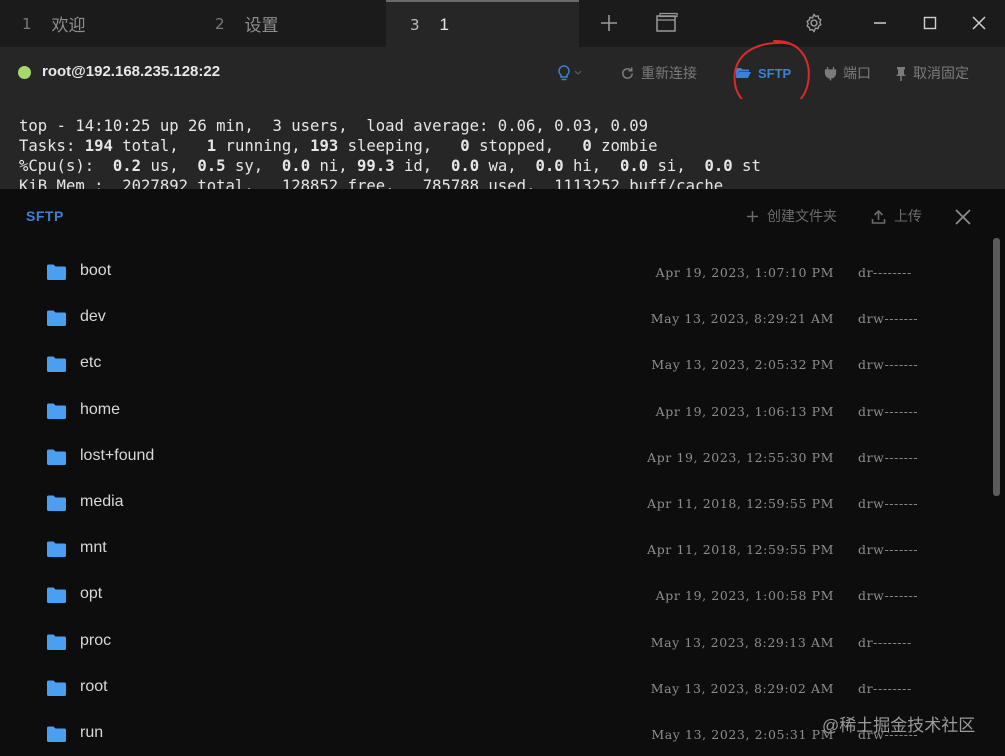 This screenshot has width=1005, height=756. I want to click on file-row: media Apr 11, 2018, 12:59:55 PM drw-------, so click(495, 503).